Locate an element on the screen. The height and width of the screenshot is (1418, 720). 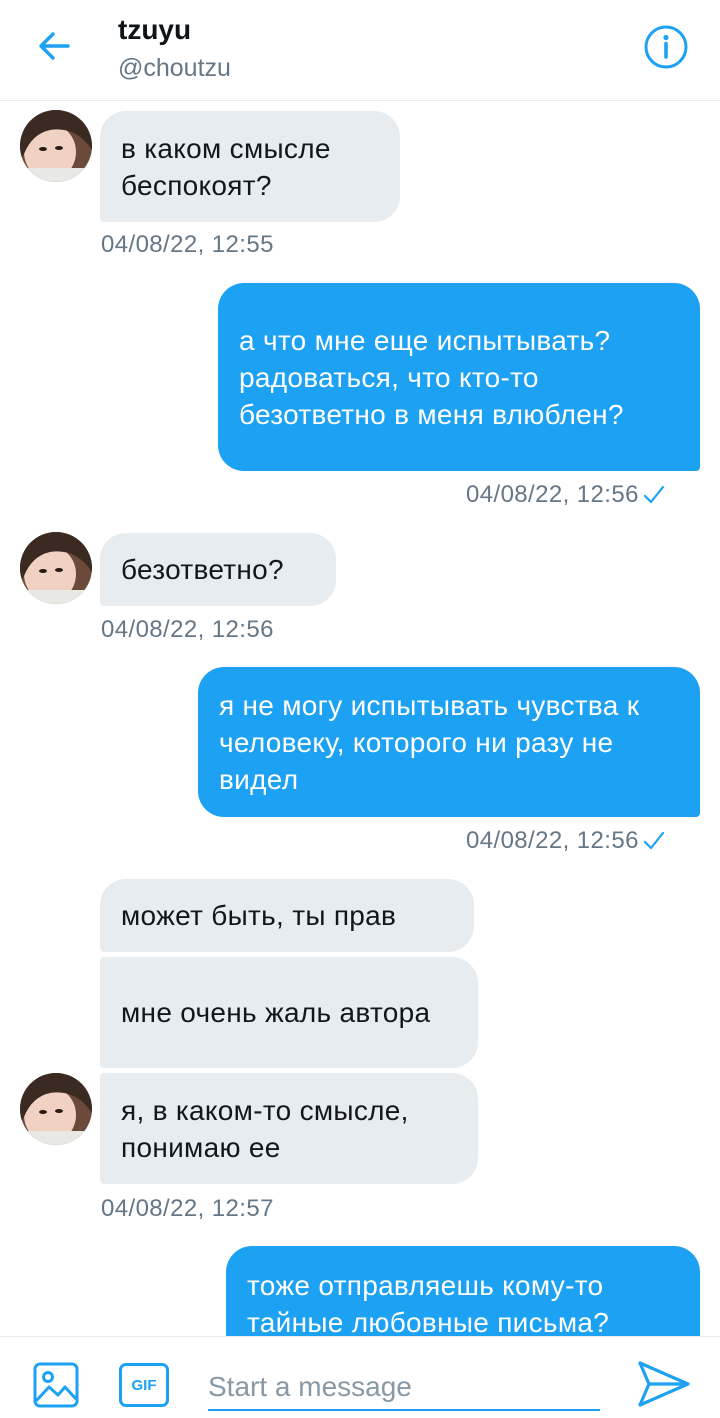
message-text: я, в каком-то смысле, понимаю ее is located at coordinates (265, 1128).